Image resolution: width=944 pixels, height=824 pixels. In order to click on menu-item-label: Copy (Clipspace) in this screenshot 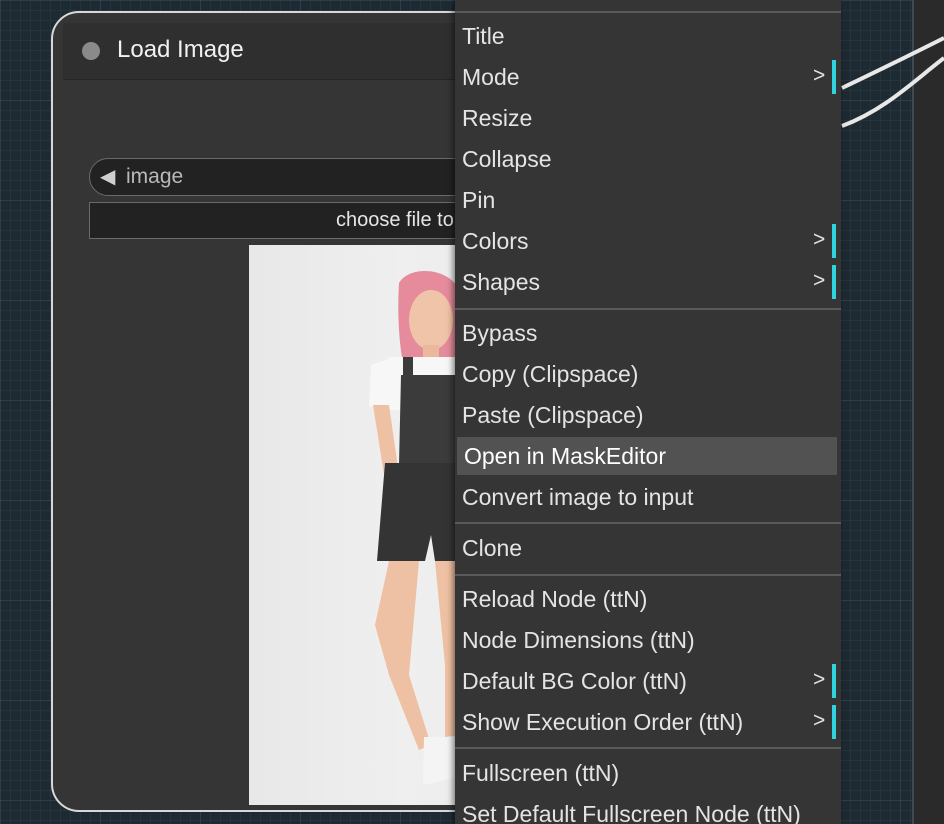, I will do `click(550, 374)`.